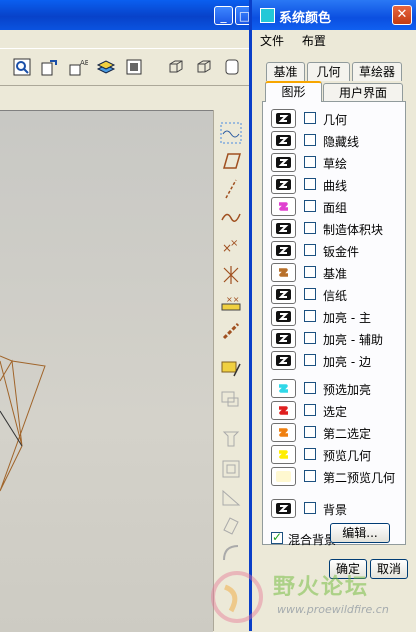 The width and height of the screenshot is (416, 632). What do you see at coordinates (335, 208) in the screenshot?
I see `color-label: 面组` at bounding box center [335, 208].